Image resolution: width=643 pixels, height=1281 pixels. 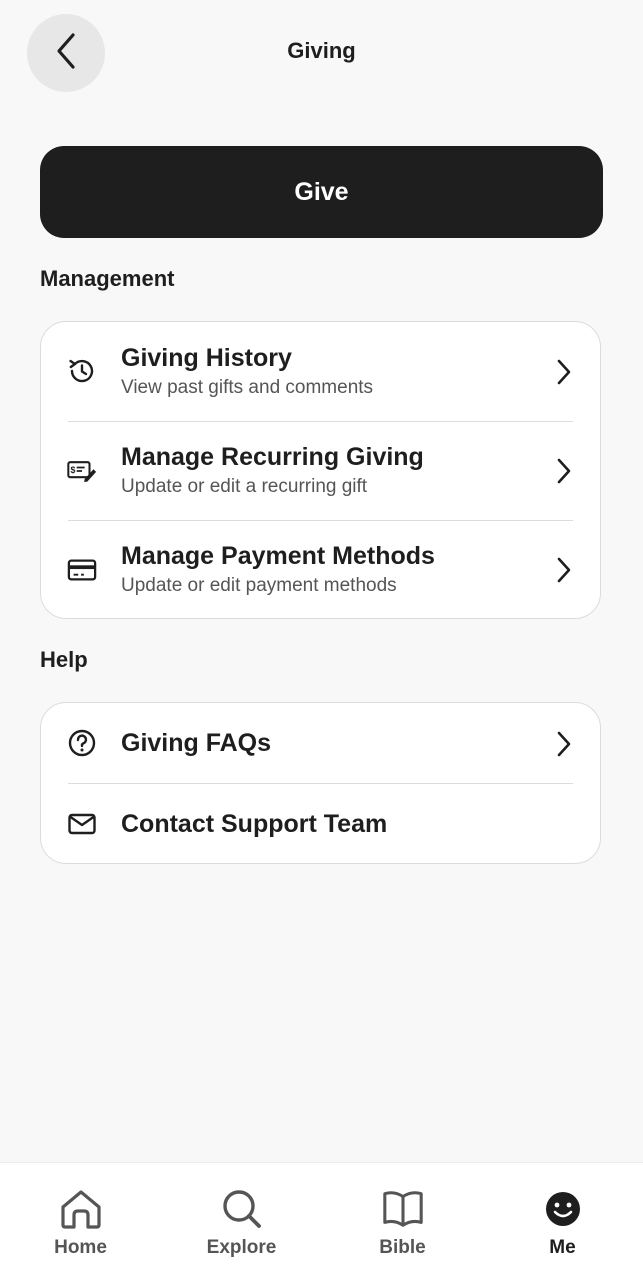 What do you see at coordinates (82, 743) in the screenshot?
I see `question-circle-icon` at bounding box center [82, 743].